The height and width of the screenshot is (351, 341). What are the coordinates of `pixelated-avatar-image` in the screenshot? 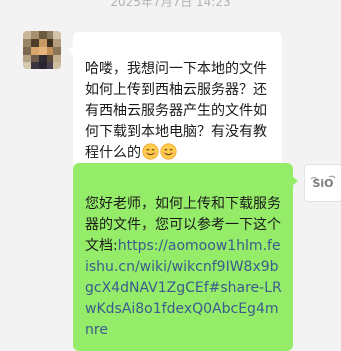 It's located at (42, 50).